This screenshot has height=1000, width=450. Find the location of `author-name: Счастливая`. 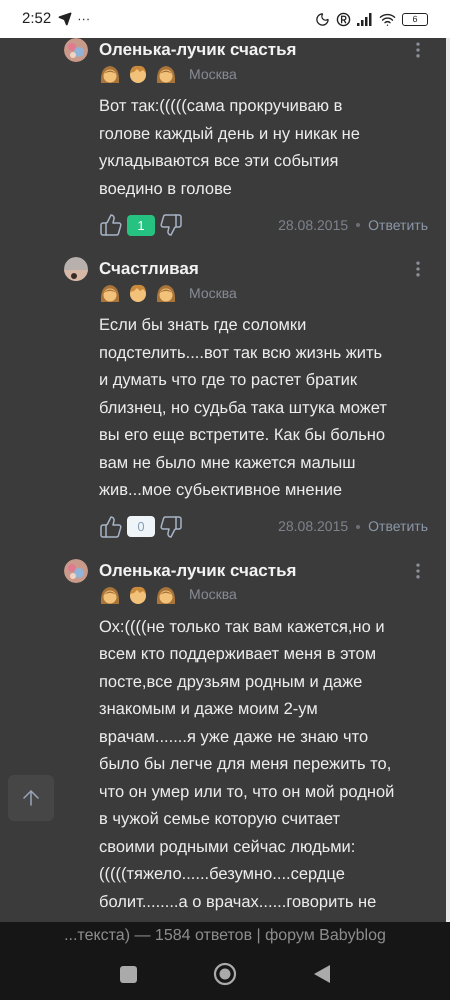

author-name: Счастливая is located at coordinates (149, 269).